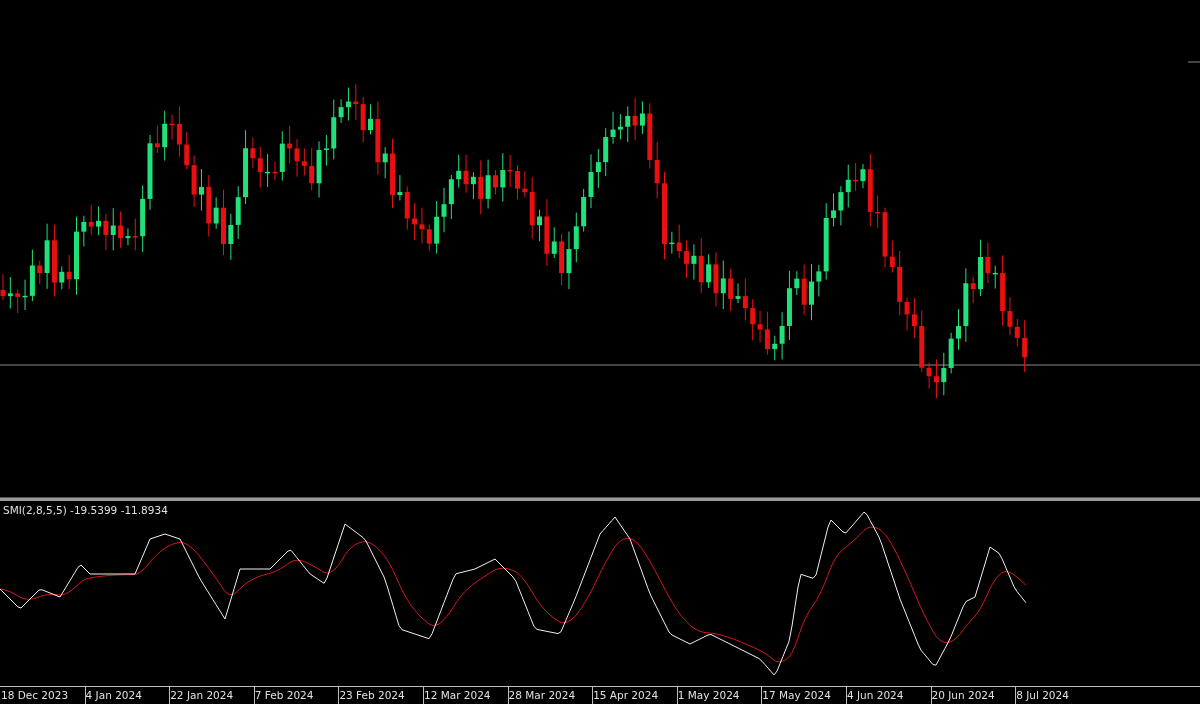 The width and height of the screenshot is (1200, 704). I want to click on date-label: 15 Apr 2024, so click(626, 695).